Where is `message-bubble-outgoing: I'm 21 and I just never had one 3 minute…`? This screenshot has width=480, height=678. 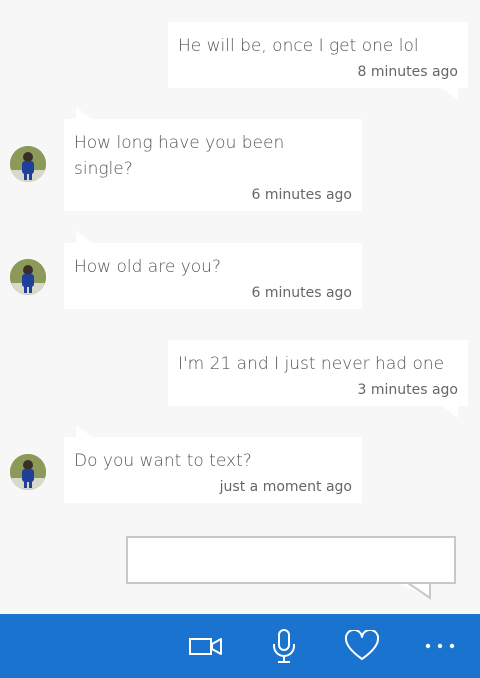
message-bubble-outgoing: I'm 21 and I just never had one 3 minute… is located at coordinates (318, 379).